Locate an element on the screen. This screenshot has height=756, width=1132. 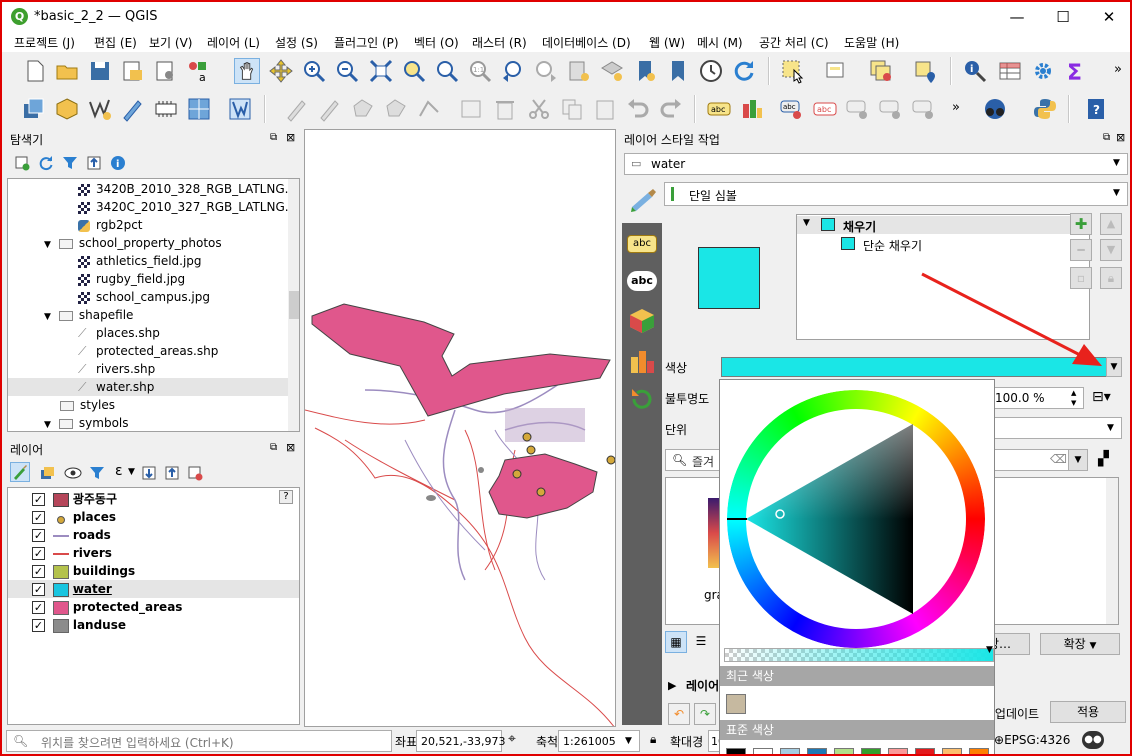
layer-select-combo: ▭ water ▼ is located at coordinates (876, 164).